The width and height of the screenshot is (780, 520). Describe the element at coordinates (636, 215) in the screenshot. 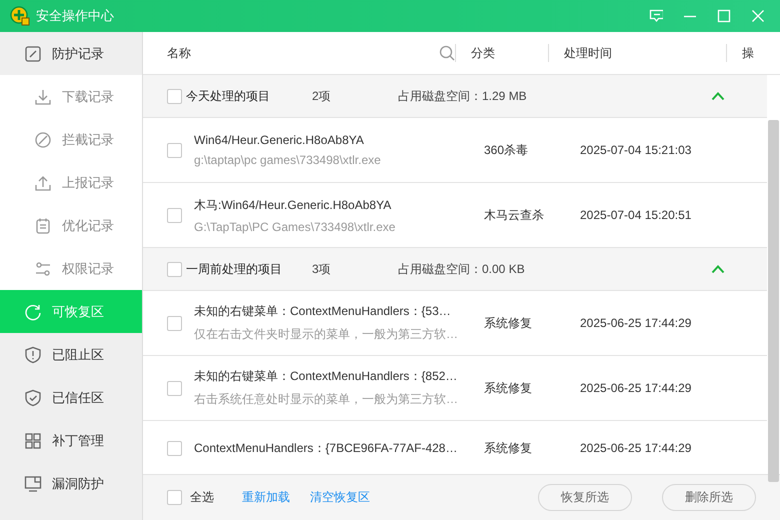

I see `time-cell: 2025-07-04 15:20:51` at that location.